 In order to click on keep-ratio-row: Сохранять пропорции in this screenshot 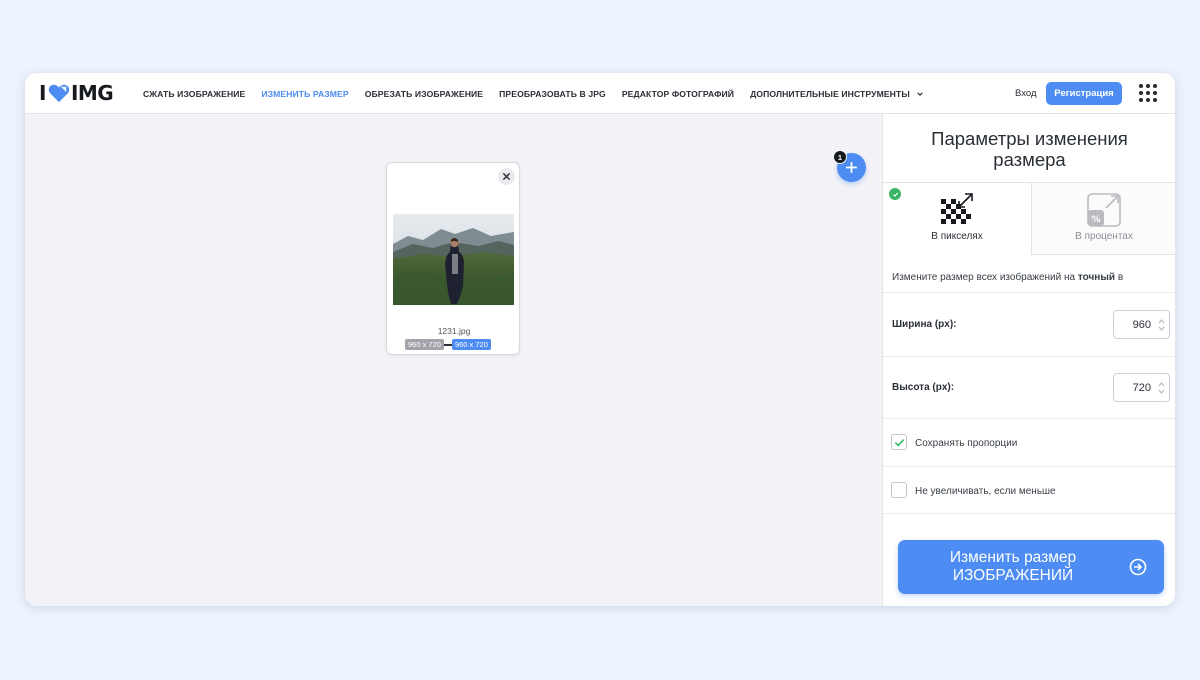, I will do `click(1029, 442)`.